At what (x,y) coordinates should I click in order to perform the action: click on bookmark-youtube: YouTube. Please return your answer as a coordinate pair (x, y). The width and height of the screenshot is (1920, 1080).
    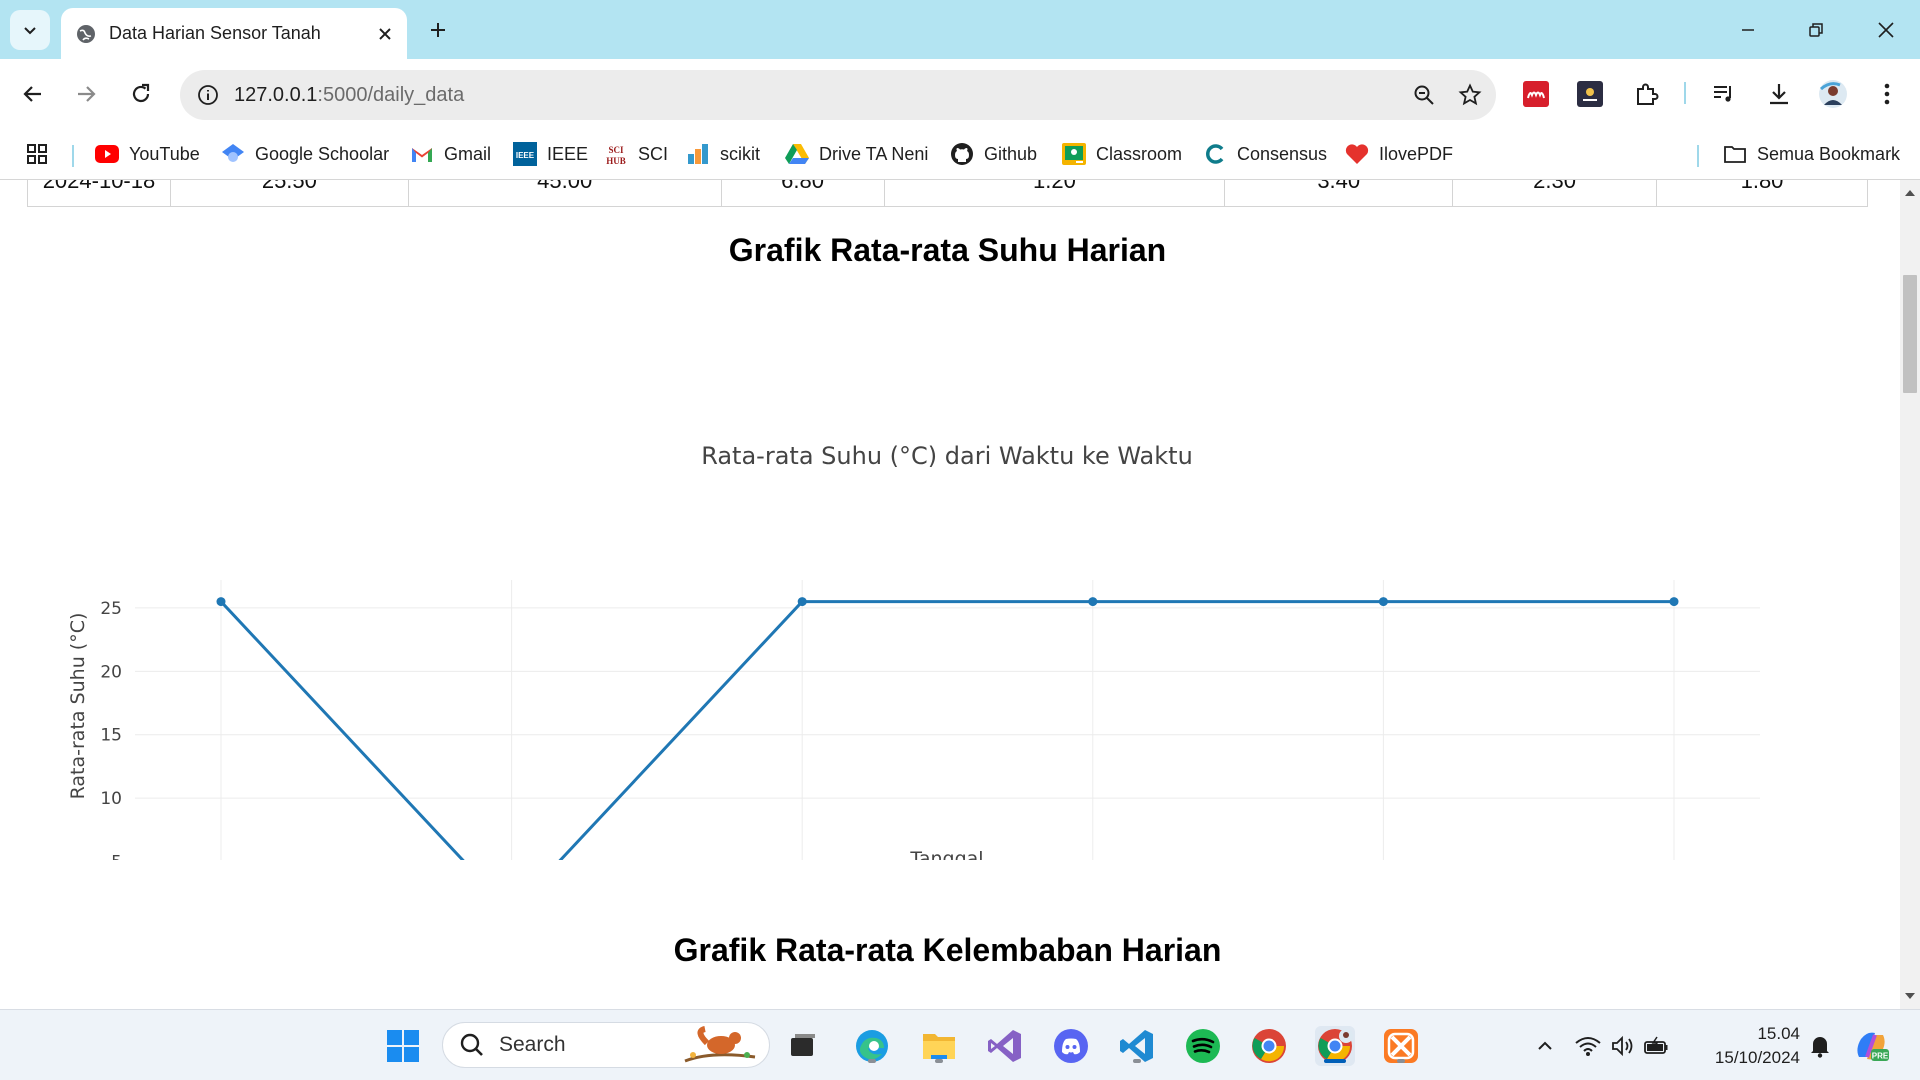
    Looking at the image, I should click on (147, 154).